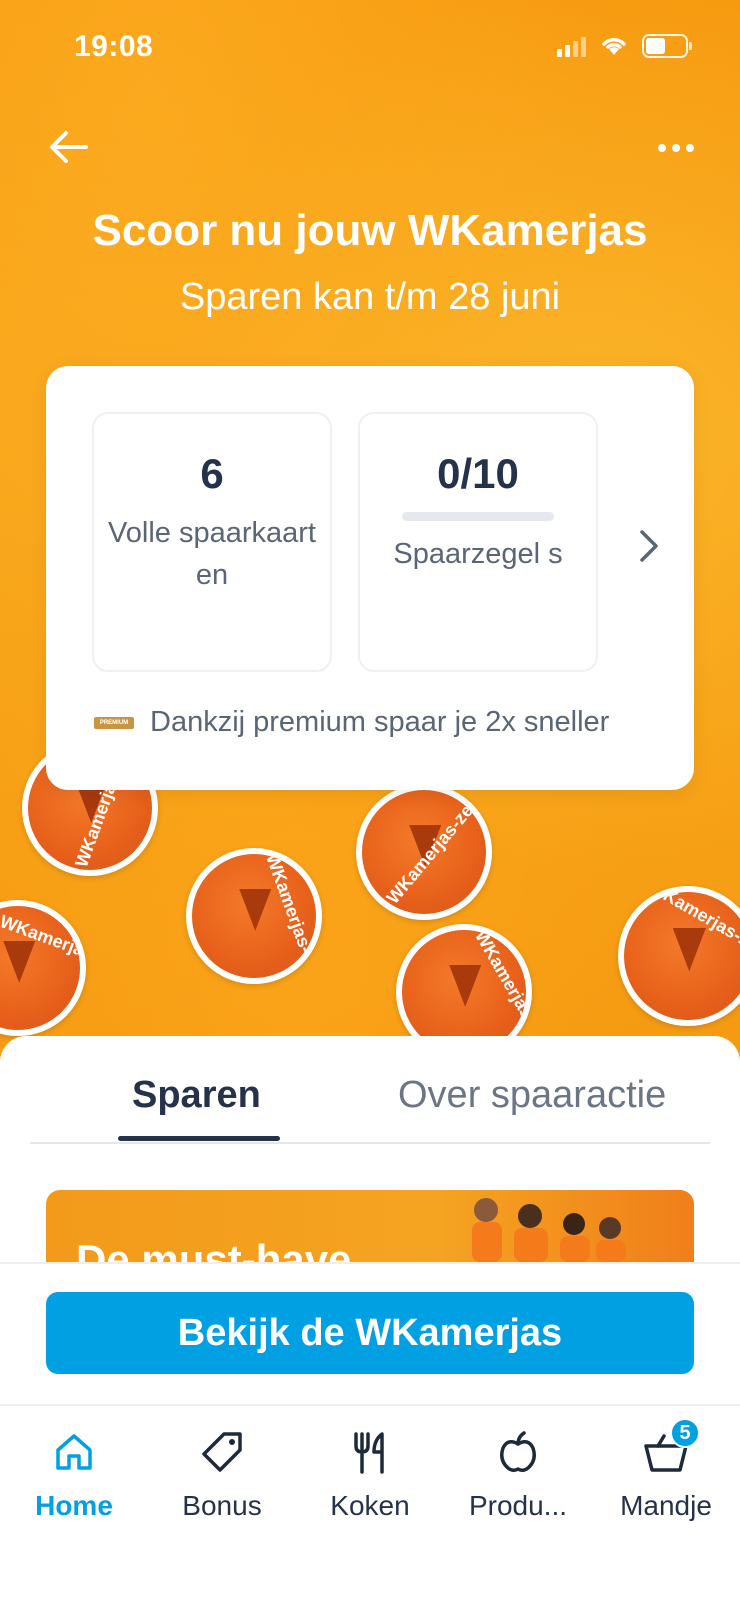 The height and width of the screenshot is (1600, 740). I want to click on players-image, so click(549, 1230).